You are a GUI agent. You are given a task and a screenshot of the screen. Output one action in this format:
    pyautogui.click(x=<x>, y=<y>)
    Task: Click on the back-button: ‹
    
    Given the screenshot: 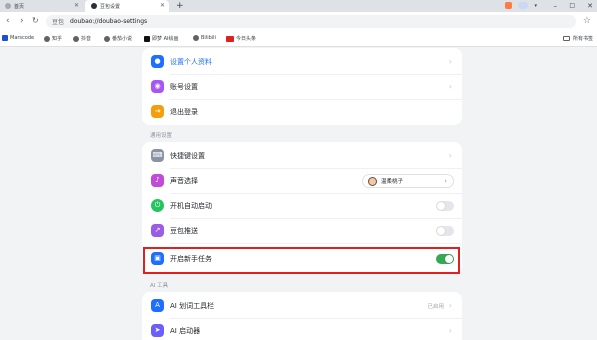 What is the action you would take?
    pyautogui.click(x=8, y=21)
    